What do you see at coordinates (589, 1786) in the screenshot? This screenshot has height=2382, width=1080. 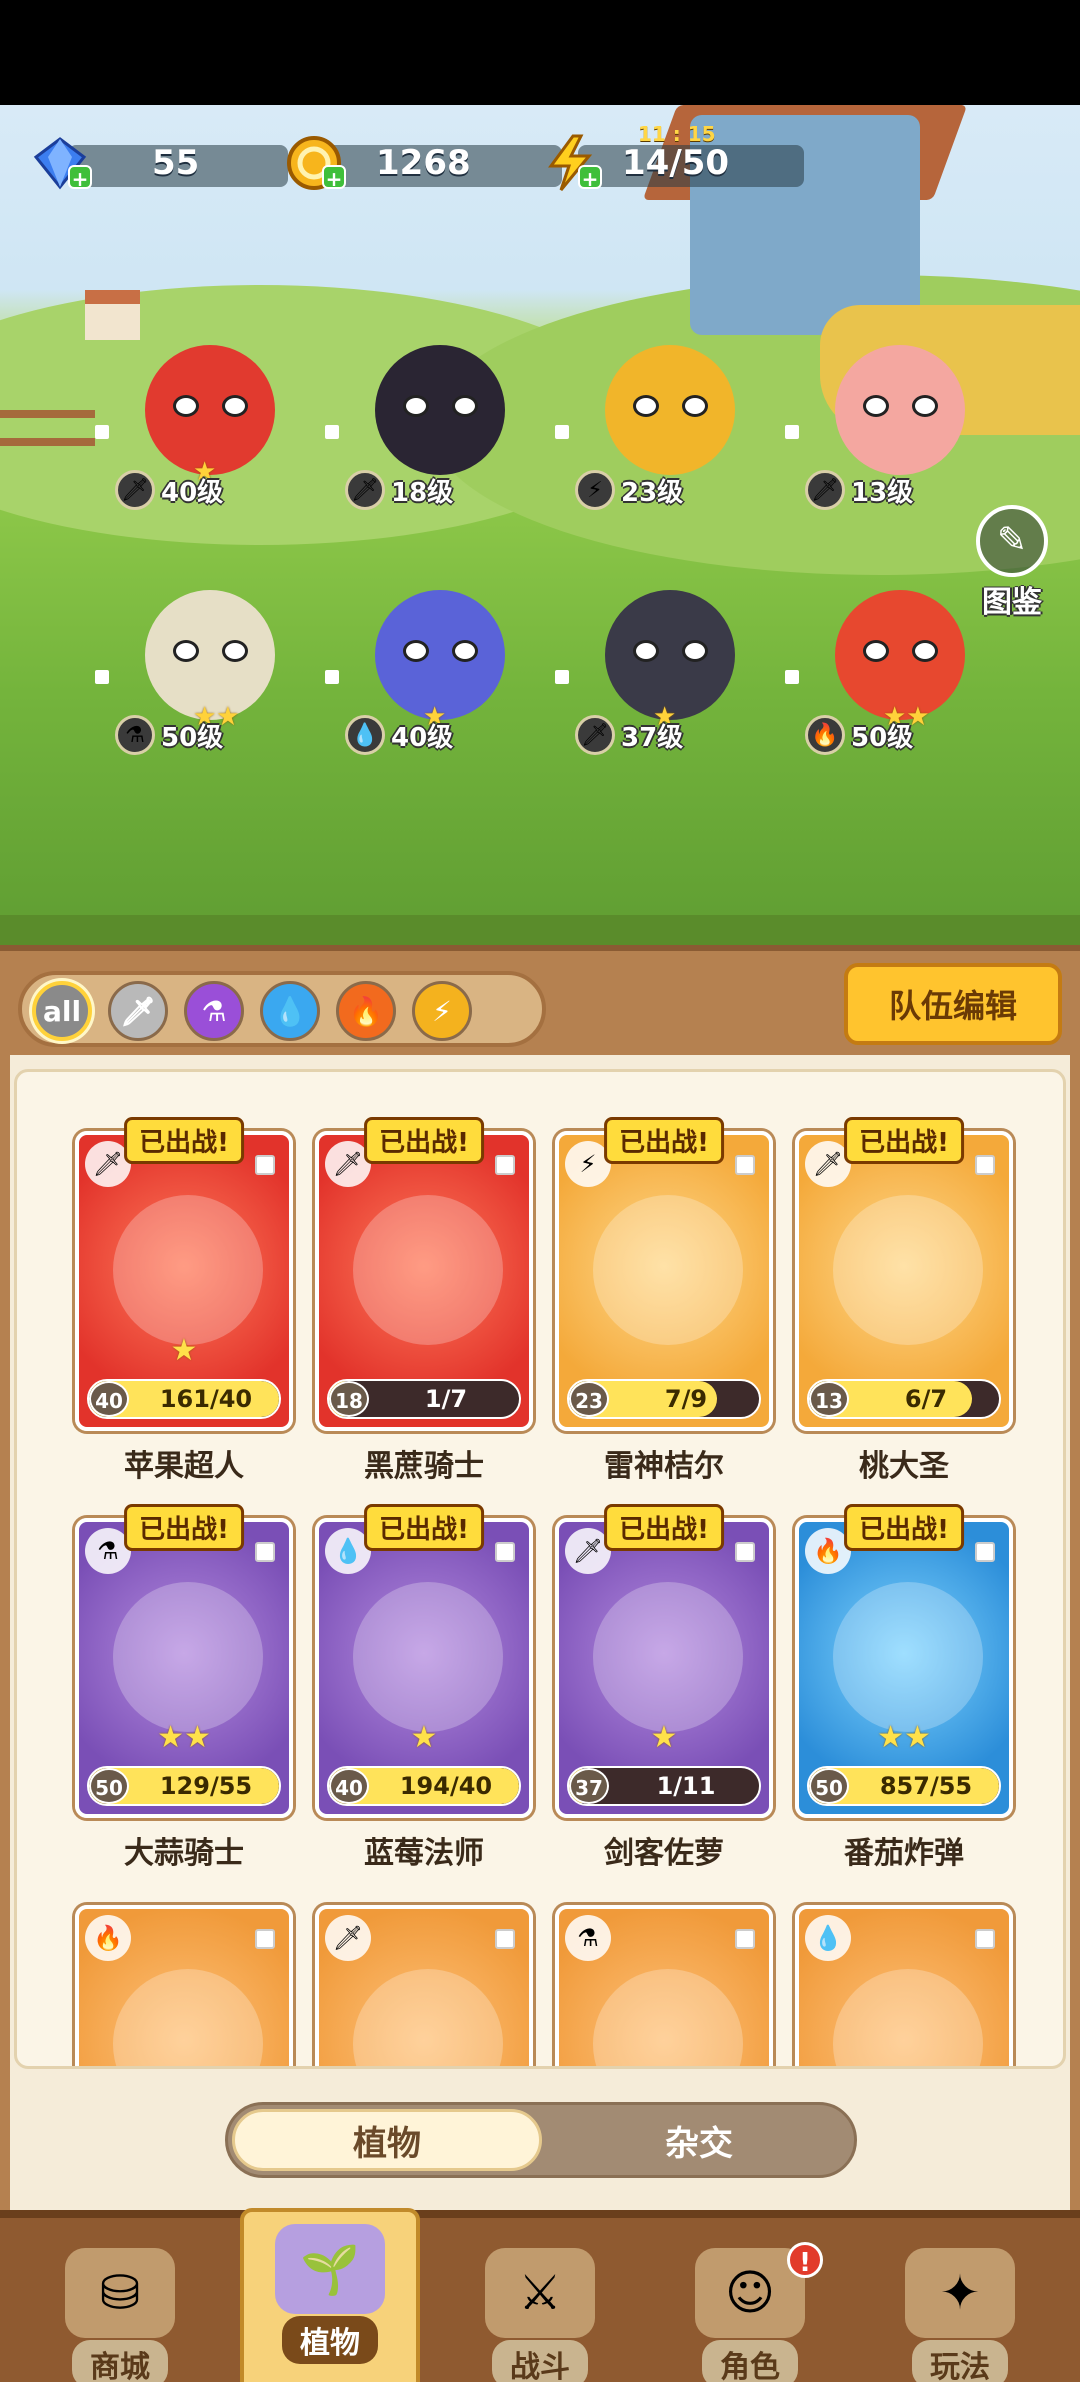 I see `card-level: 37` at bounding box center [589, 1786].